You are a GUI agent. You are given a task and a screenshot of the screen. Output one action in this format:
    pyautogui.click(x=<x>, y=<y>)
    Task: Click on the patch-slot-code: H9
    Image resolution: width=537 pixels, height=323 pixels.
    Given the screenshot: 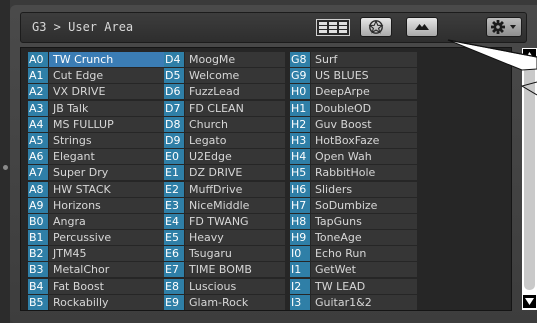 What is the action you would take?
    pyautogui.click(x=300, y=238)
    